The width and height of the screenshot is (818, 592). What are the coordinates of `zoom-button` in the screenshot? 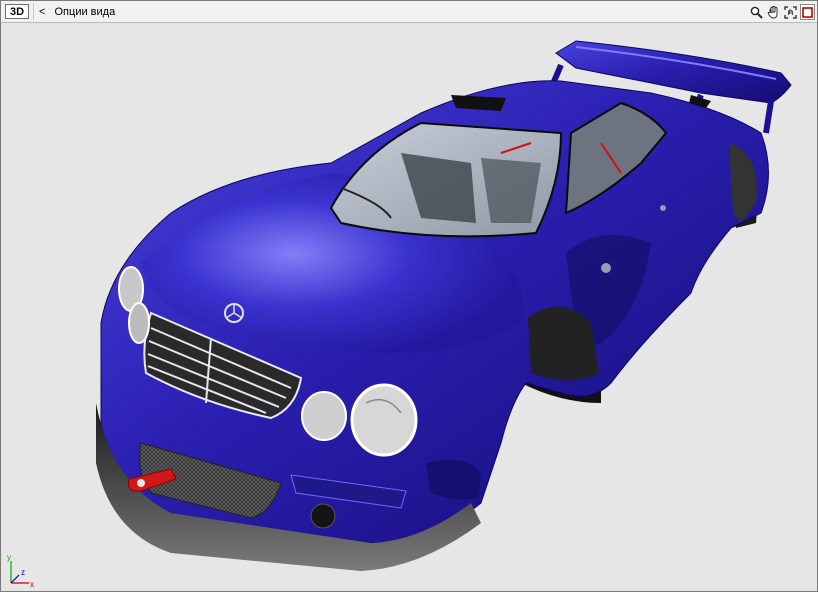 It's located at (756, 12).